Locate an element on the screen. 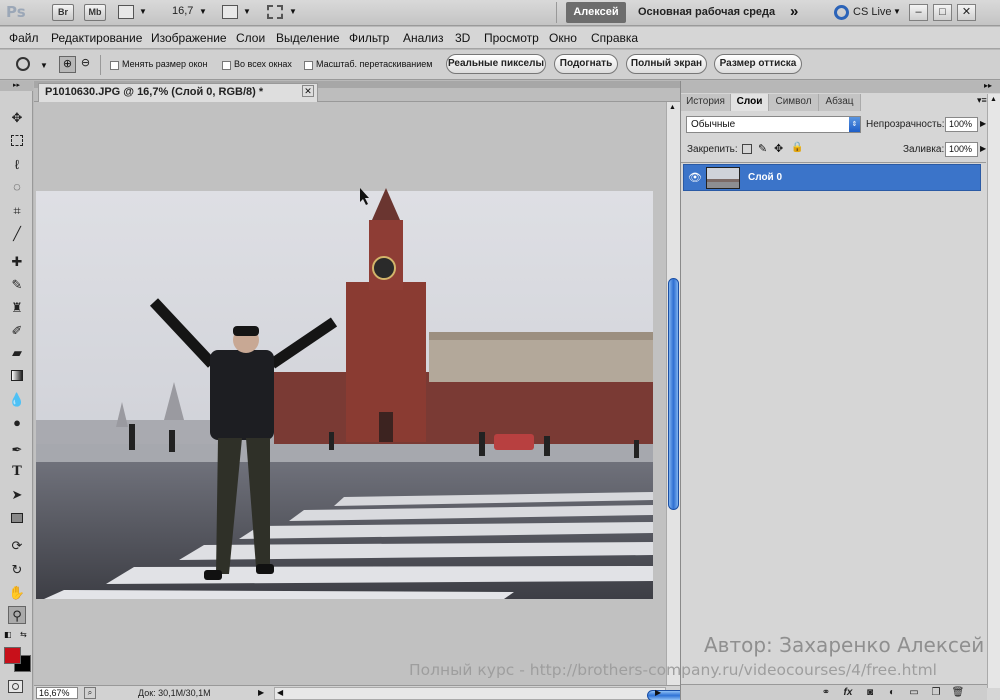  layer-mask-icon: ◙ is located at coordinates (870, 692).